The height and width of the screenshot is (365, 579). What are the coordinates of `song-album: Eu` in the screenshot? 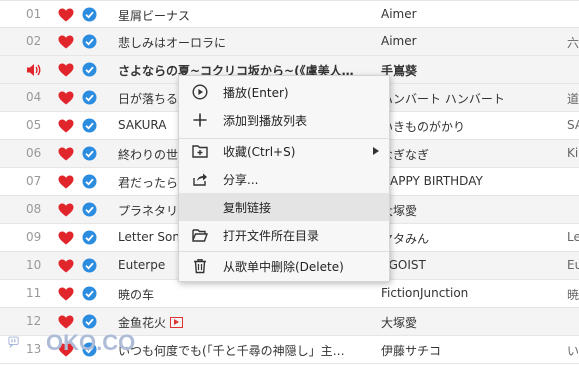 It's located at (573, 265).